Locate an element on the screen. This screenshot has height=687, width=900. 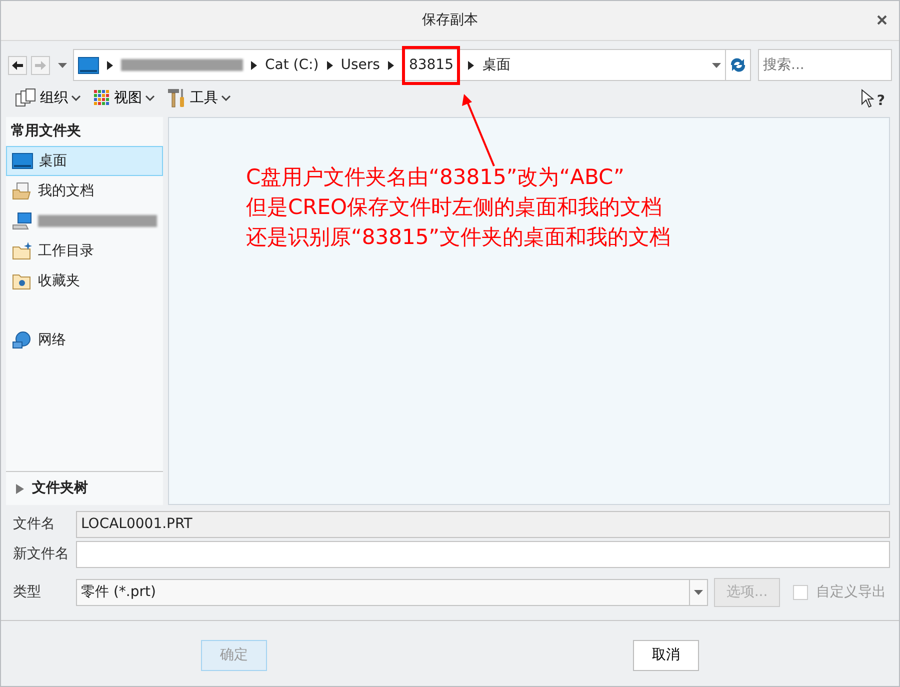
refresh-button is located at coordinates (738, 65).